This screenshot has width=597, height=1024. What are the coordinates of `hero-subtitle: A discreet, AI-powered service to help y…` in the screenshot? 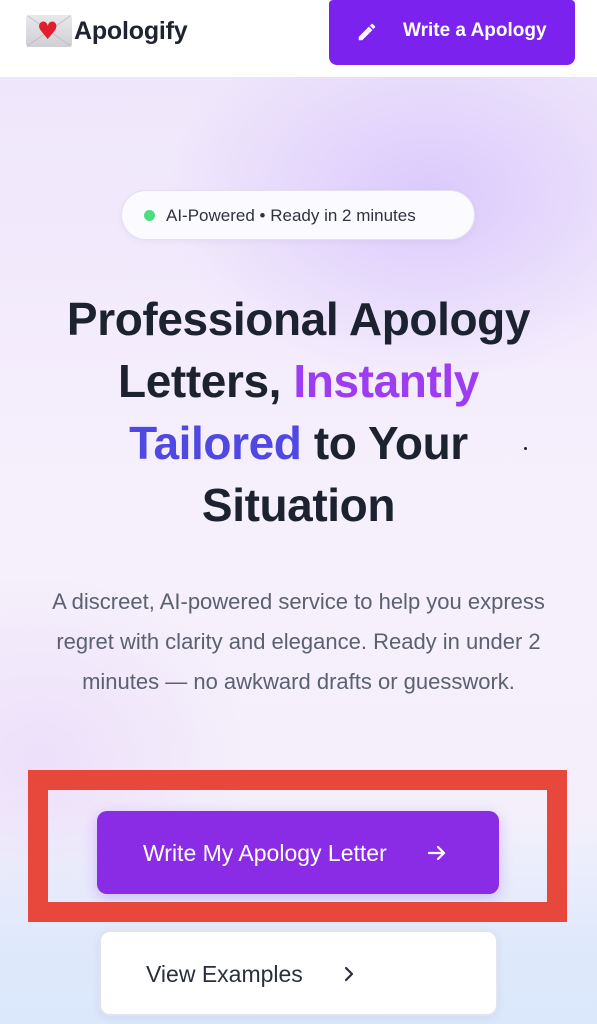 It's located at (298, 641).